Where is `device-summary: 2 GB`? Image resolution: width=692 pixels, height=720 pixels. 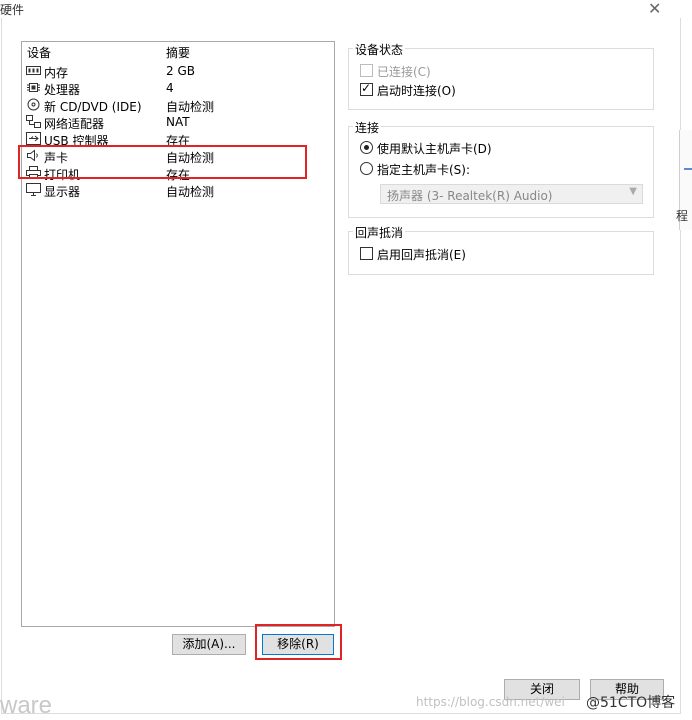 device-summary: 2 GB is located at coordinates (180, 71).